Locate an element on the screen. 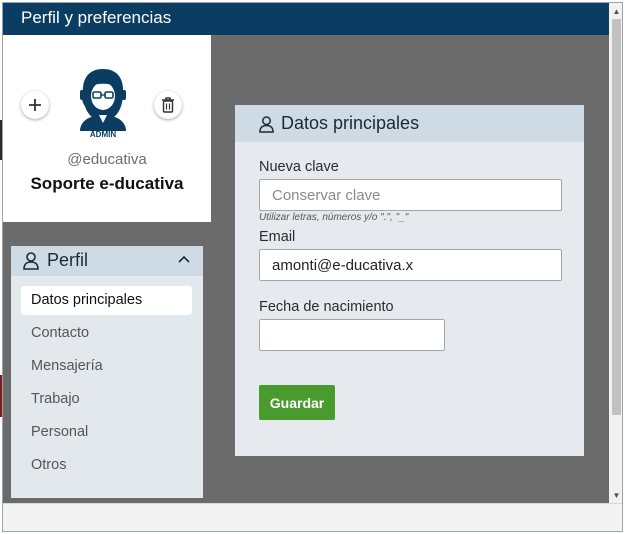 This screenshot has width=625, height=534. nav-item-otros: Otros is located at coordinates (106, 465).